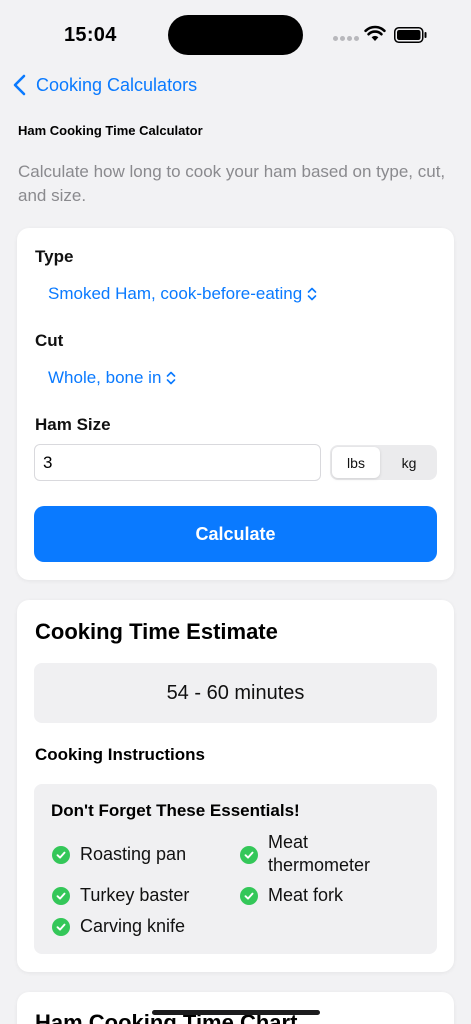  What do you see at coordinates (346, 38) in the screenshot?
I see `cellular-signal-icon` at bounding box center [346, 38].